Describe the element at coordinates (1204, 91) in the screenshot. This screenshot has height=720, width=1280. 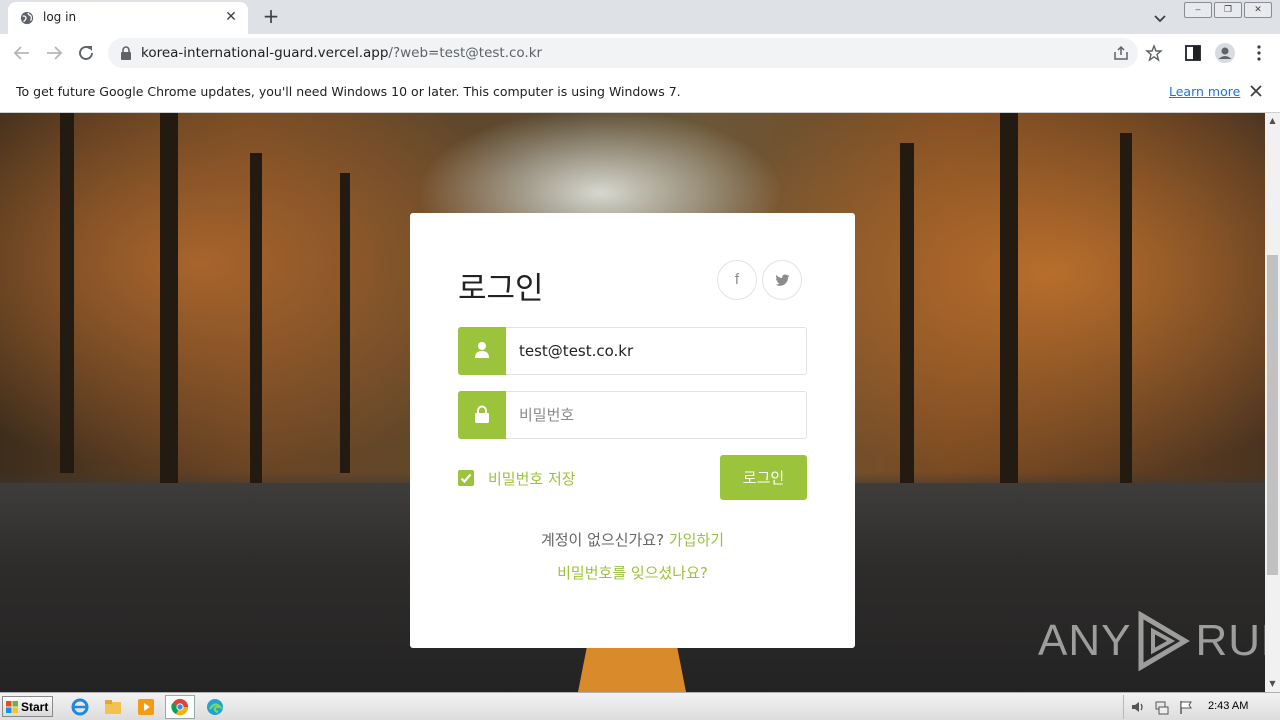
I see `learn-more-link: Learn more` at that location.